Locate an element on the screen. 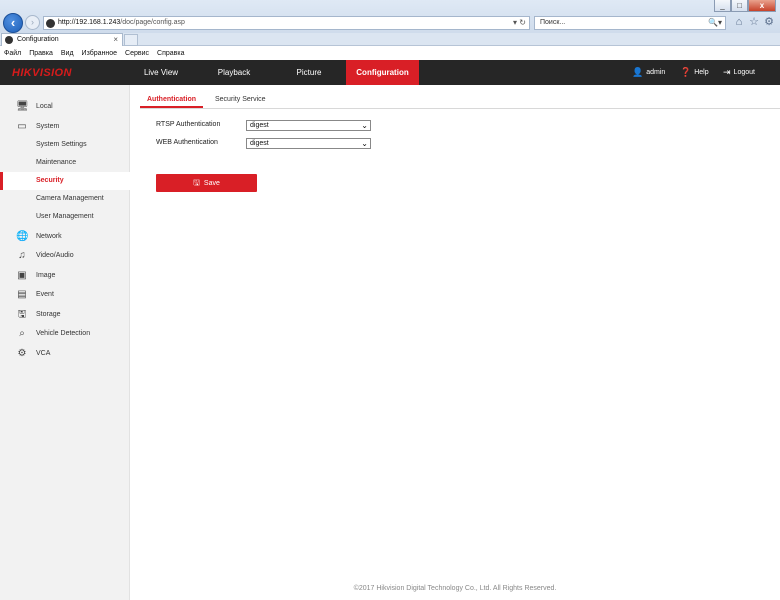  menu-help: Справка is located at coordinates (170, 53).